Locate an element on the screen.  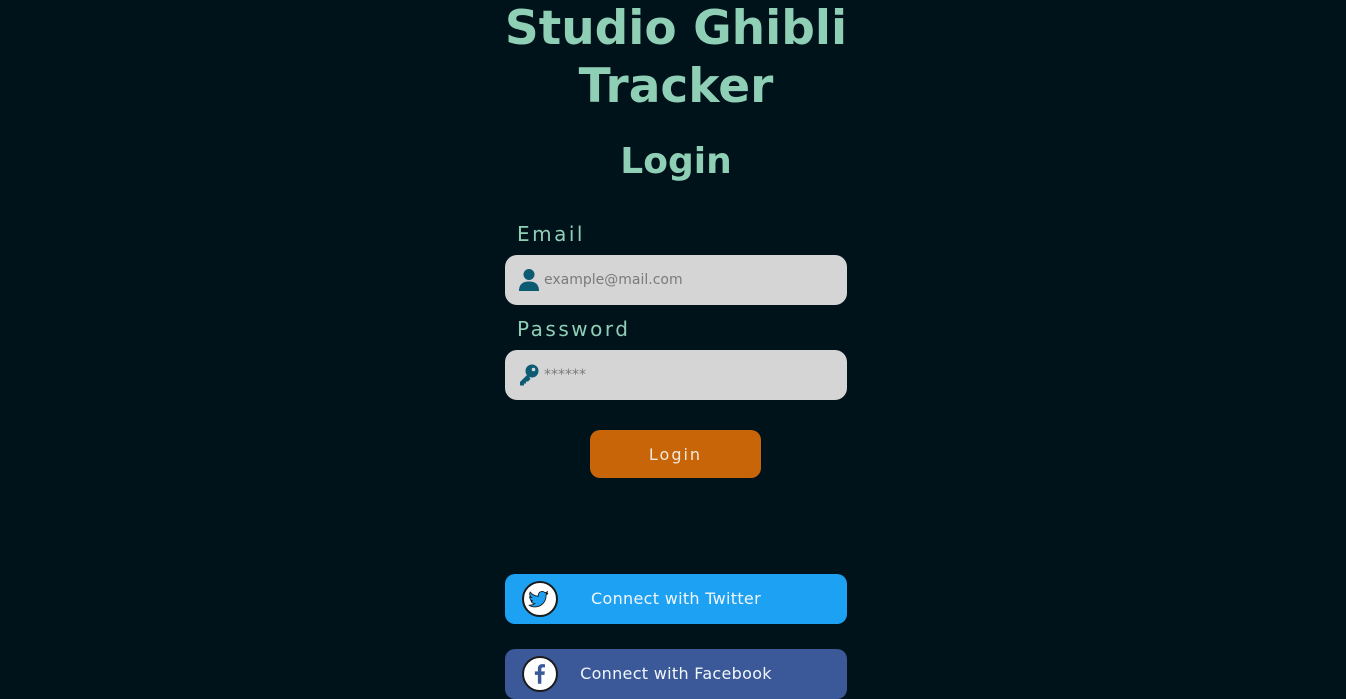
email-field-wrapper is located at coordinates (676, 280).